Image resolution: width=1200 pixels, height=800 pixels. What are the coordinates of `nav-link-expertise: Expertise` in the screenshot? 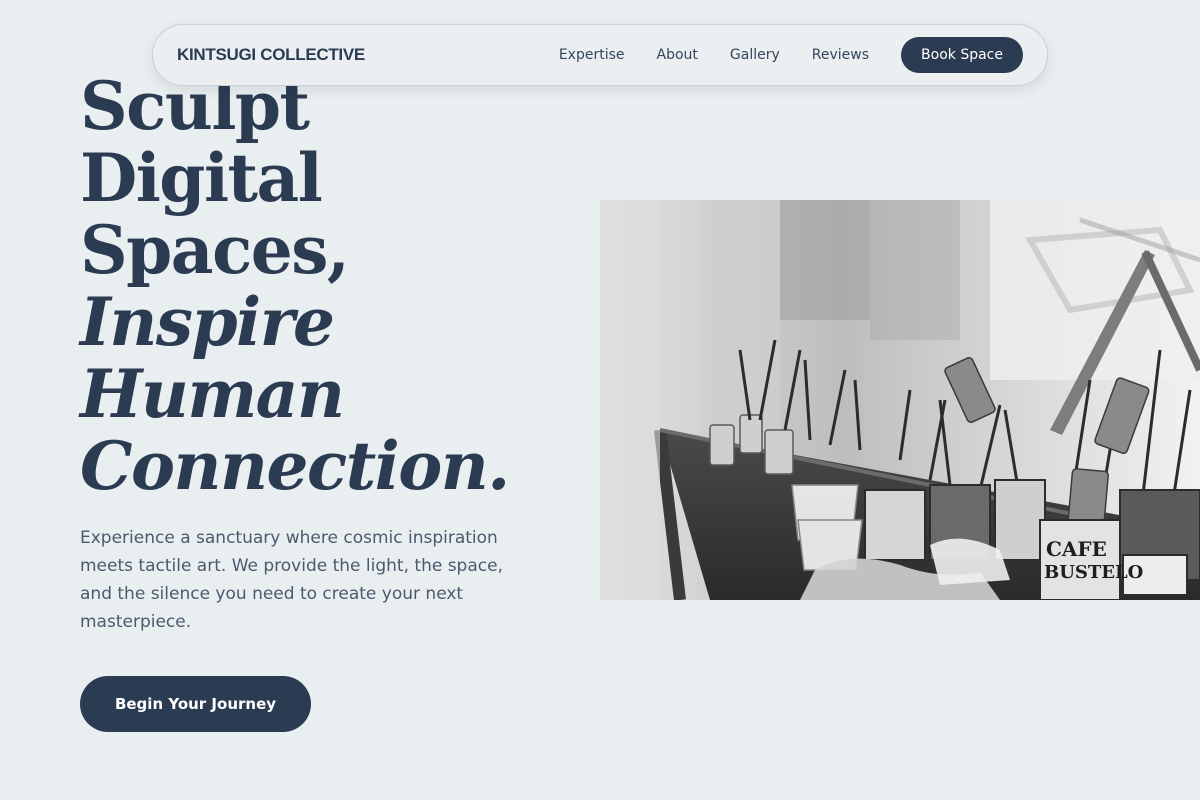 It's located at (592, 55).